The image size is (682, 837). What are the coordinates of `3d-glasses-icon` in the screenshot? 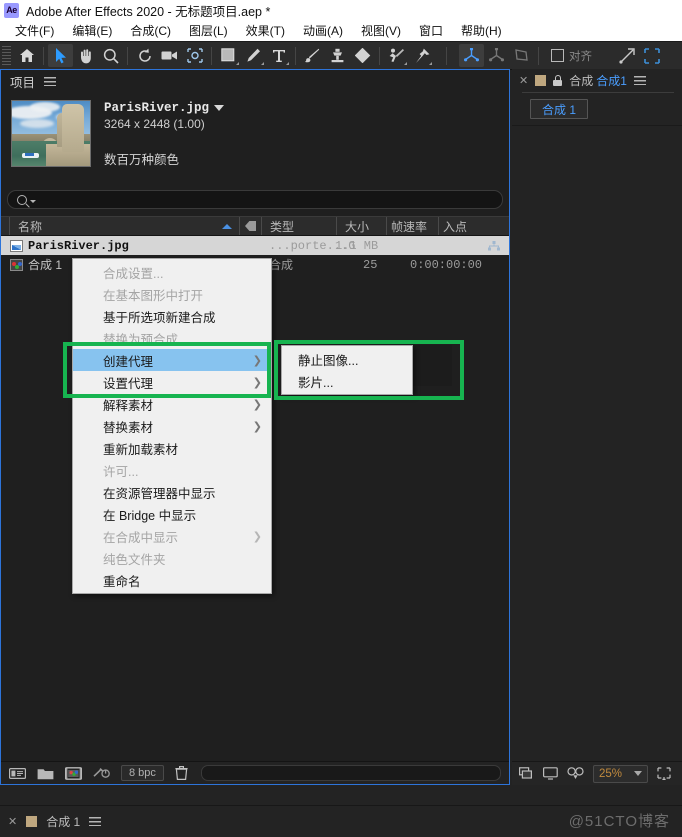 It's located at (575, 773).